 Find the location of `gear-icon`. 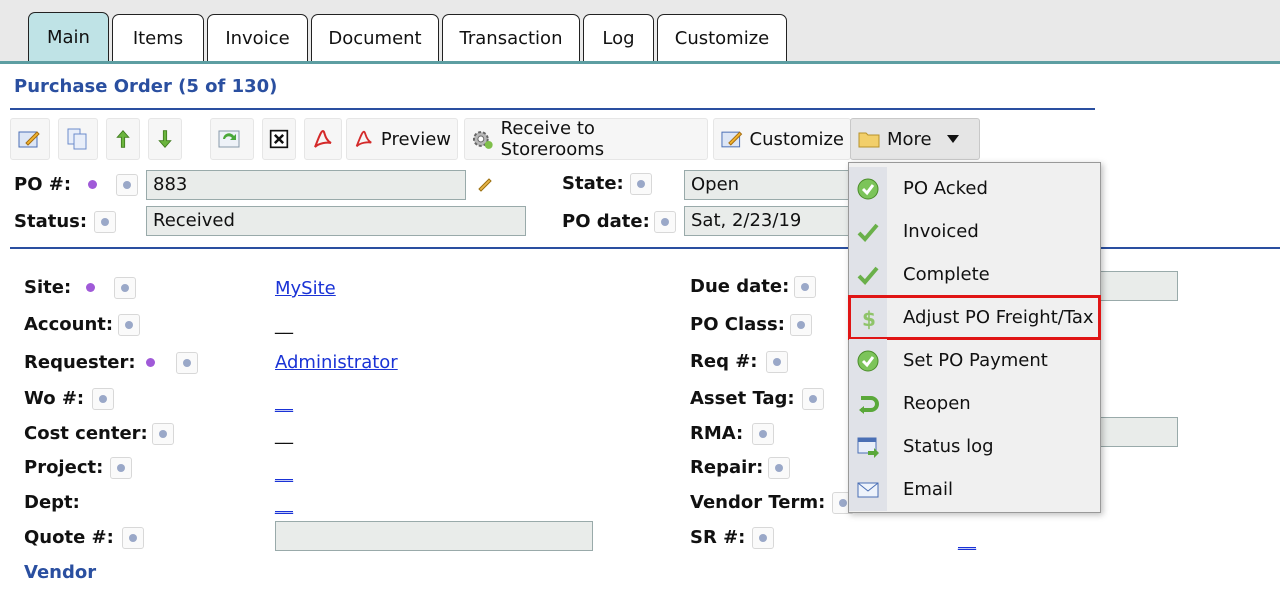

gear-icon is located at coordinates (482, 140).